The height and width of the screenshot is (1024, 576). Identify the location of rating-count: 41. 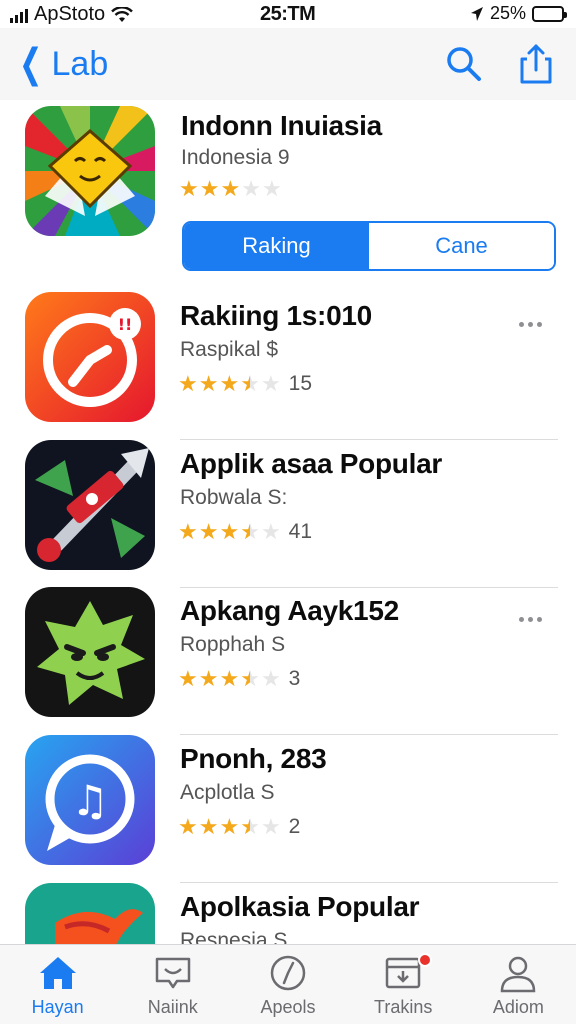
(300, 531).